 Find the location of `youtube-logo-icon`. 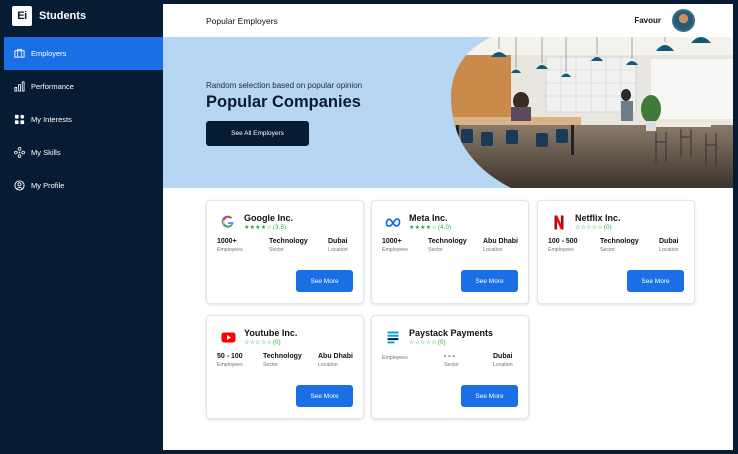

youtube-logo-icon is located at coordinates (228, 337).